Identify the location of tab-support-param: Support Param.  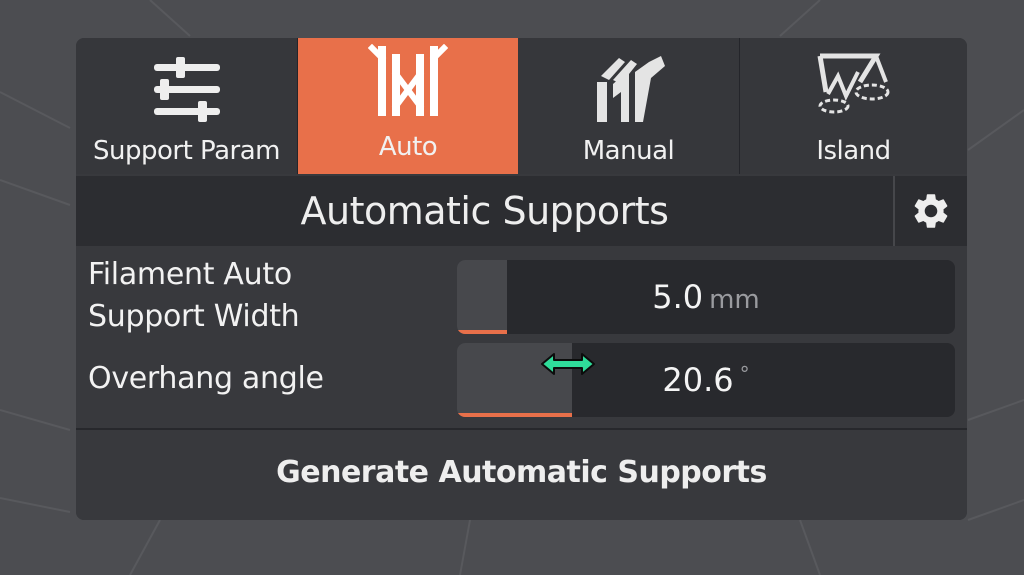
(187, 106).